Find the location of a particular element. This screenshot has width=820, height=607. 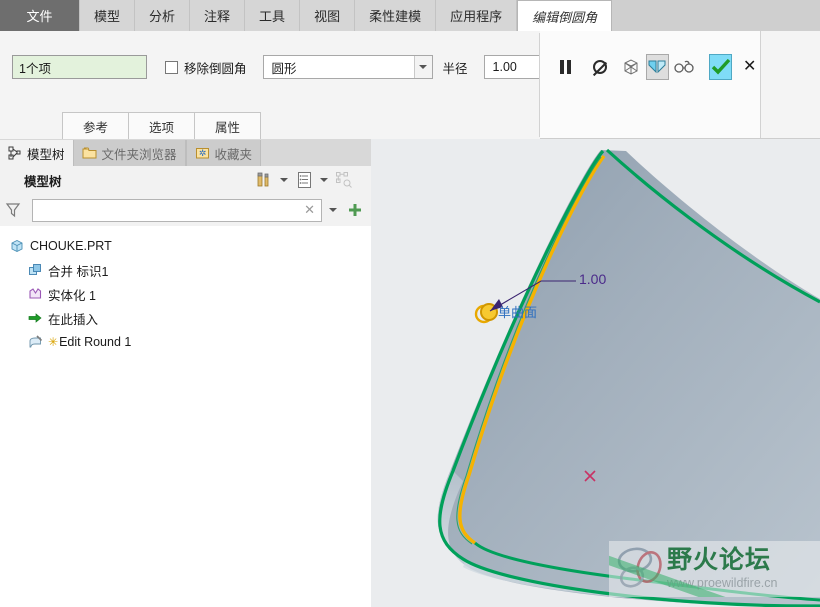

tree-item-insert-here: 在此插入 is located at coordinates (185, 318).